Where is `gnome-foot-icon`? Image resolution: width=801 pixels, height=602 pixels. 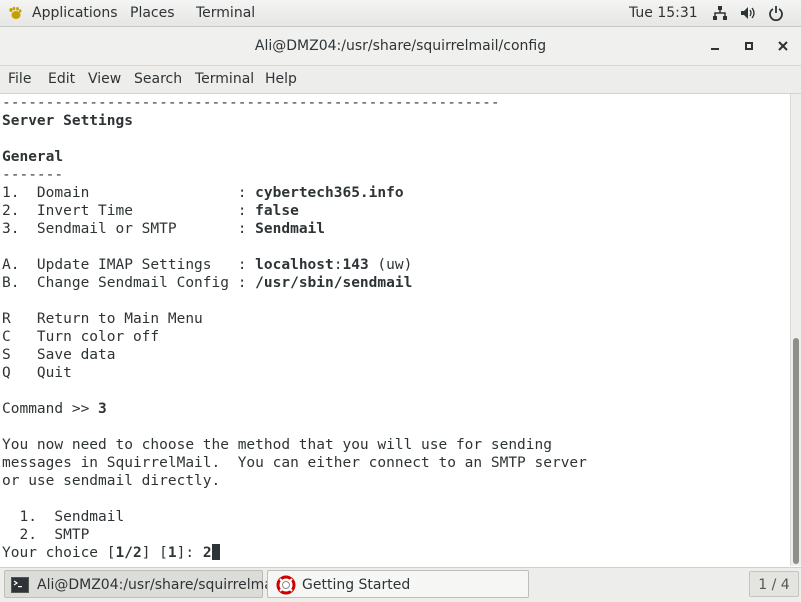
gnome-foot-icon is located at coordinates (15, 12).